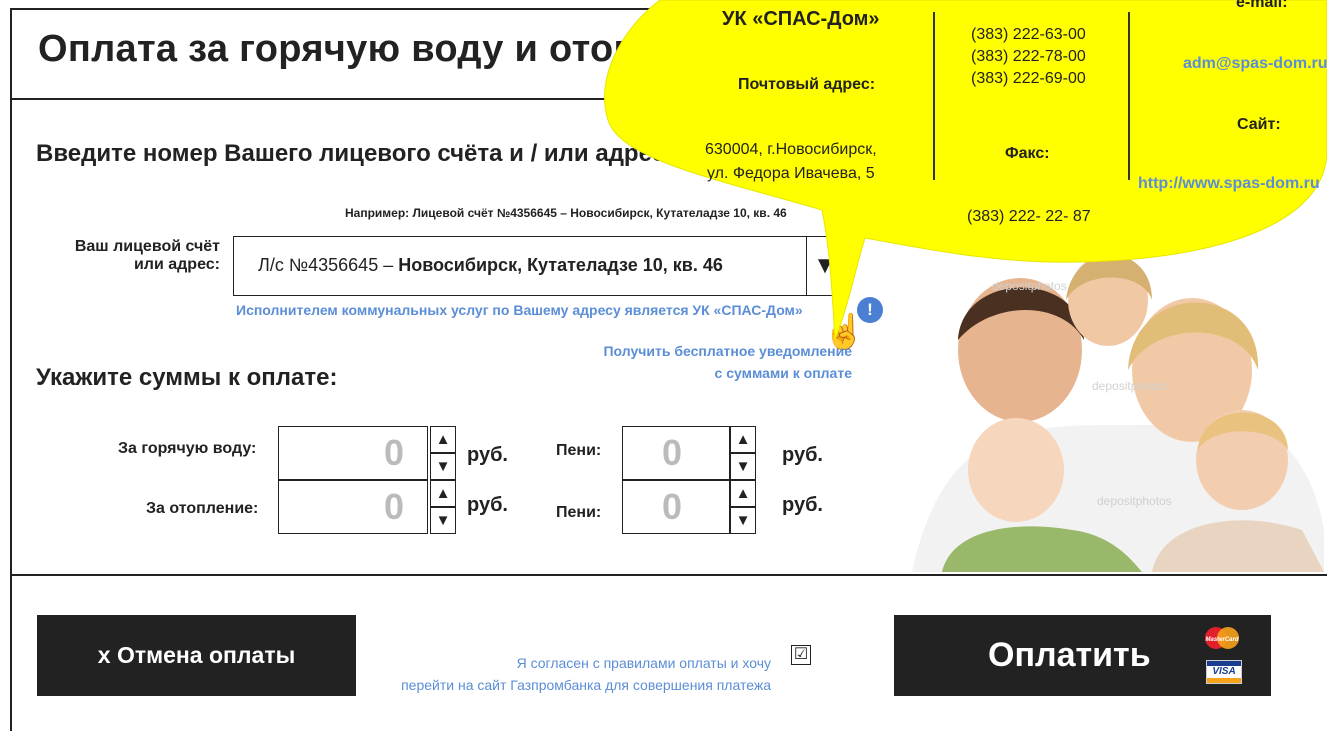 The width and height of the screenshot is (1327, 731). I want to click on bubble-fax-number: (383) 222- 22- 87, so click(1029, 216).